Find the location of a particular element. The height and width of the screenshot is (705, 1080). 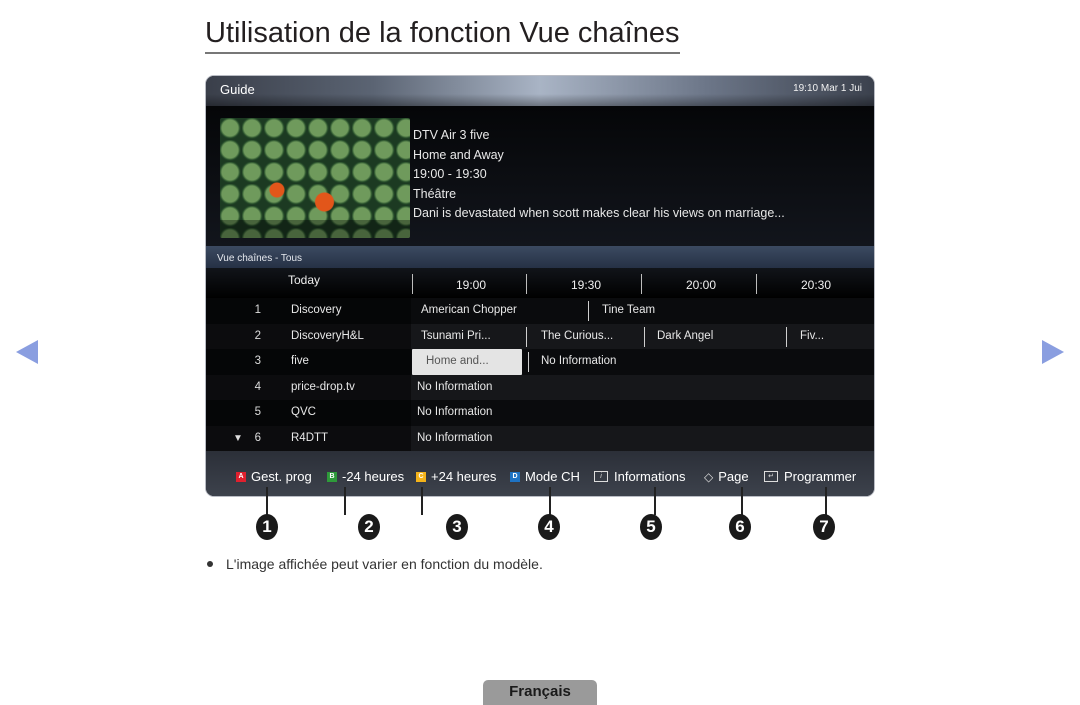

yellow-c-key-icon: C is located at coordinates (421, 476).